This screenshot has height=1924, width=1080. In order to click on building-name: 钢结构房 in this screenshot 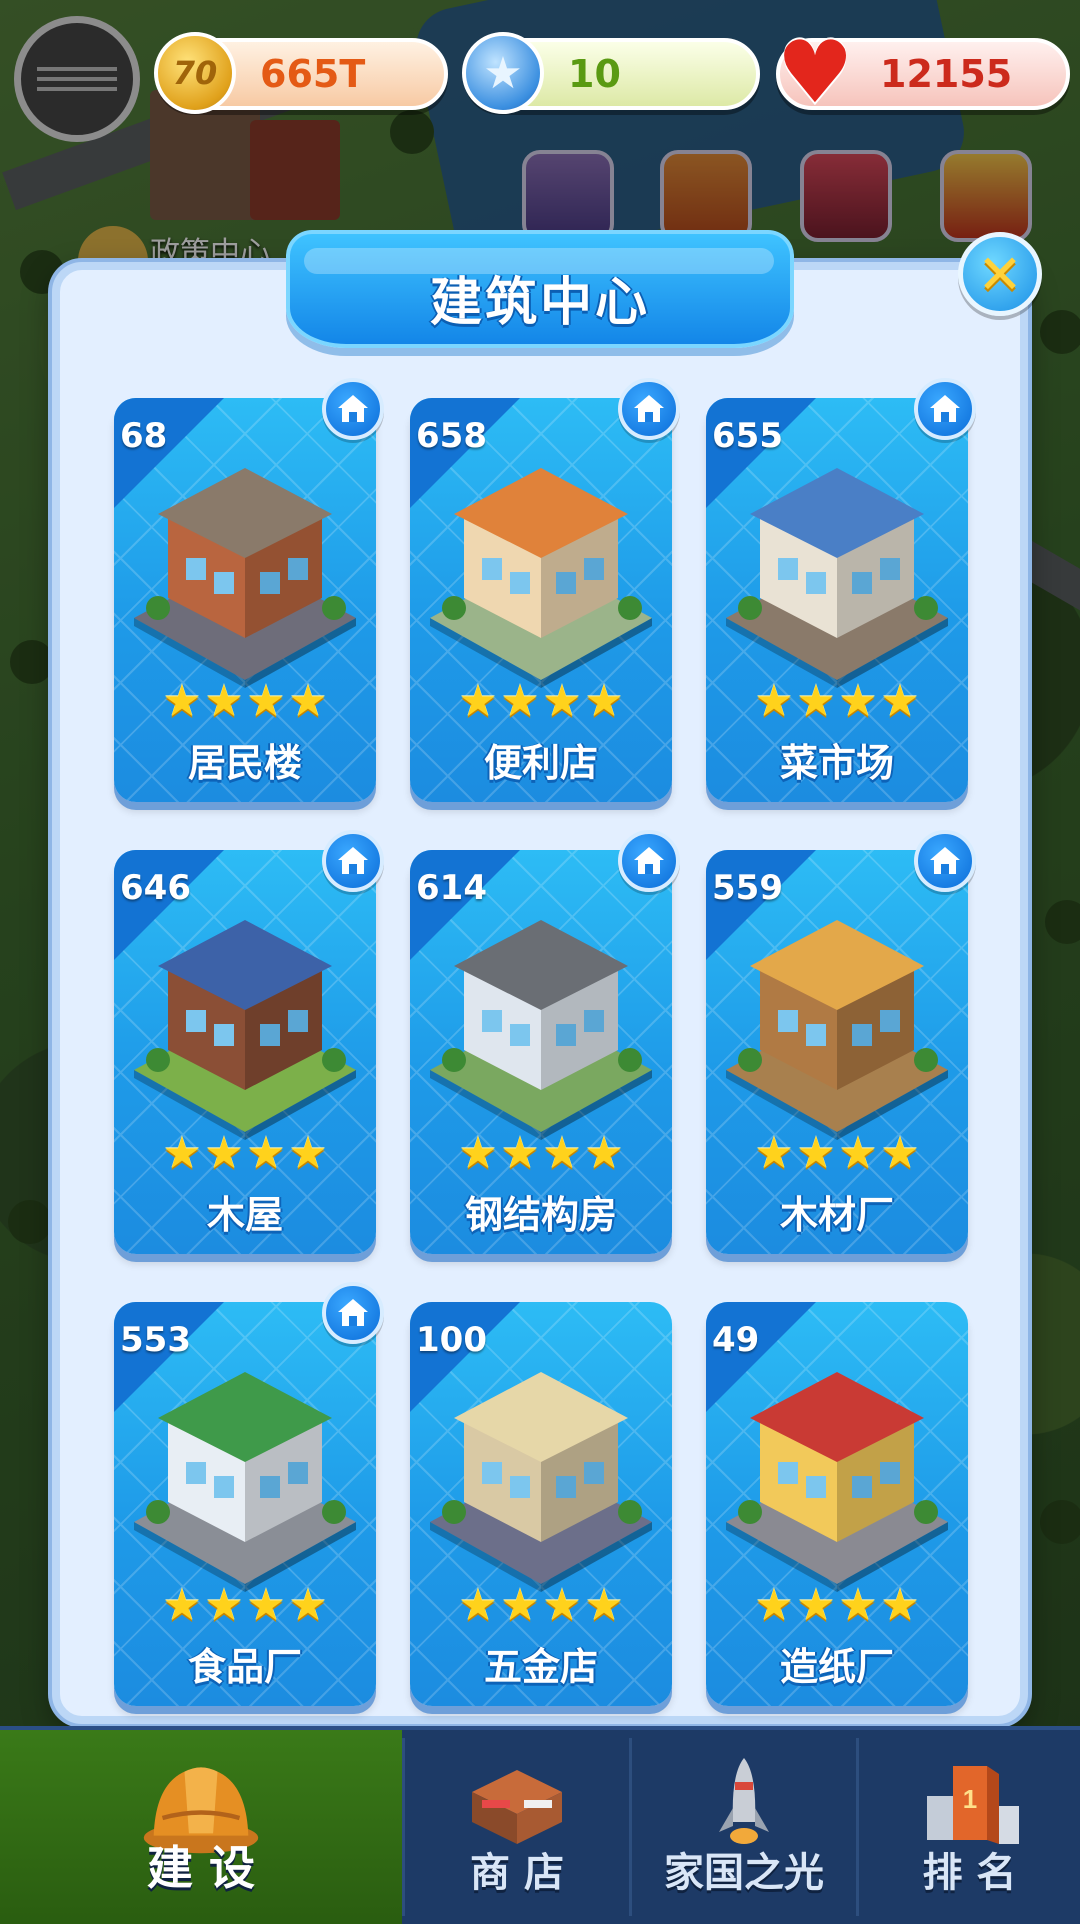, I will do `click(540, 1215)`.